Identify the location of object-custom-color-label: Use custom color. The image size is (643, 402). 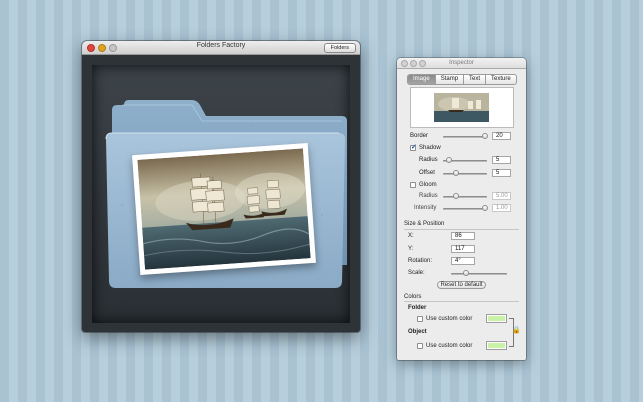
(449, 346).